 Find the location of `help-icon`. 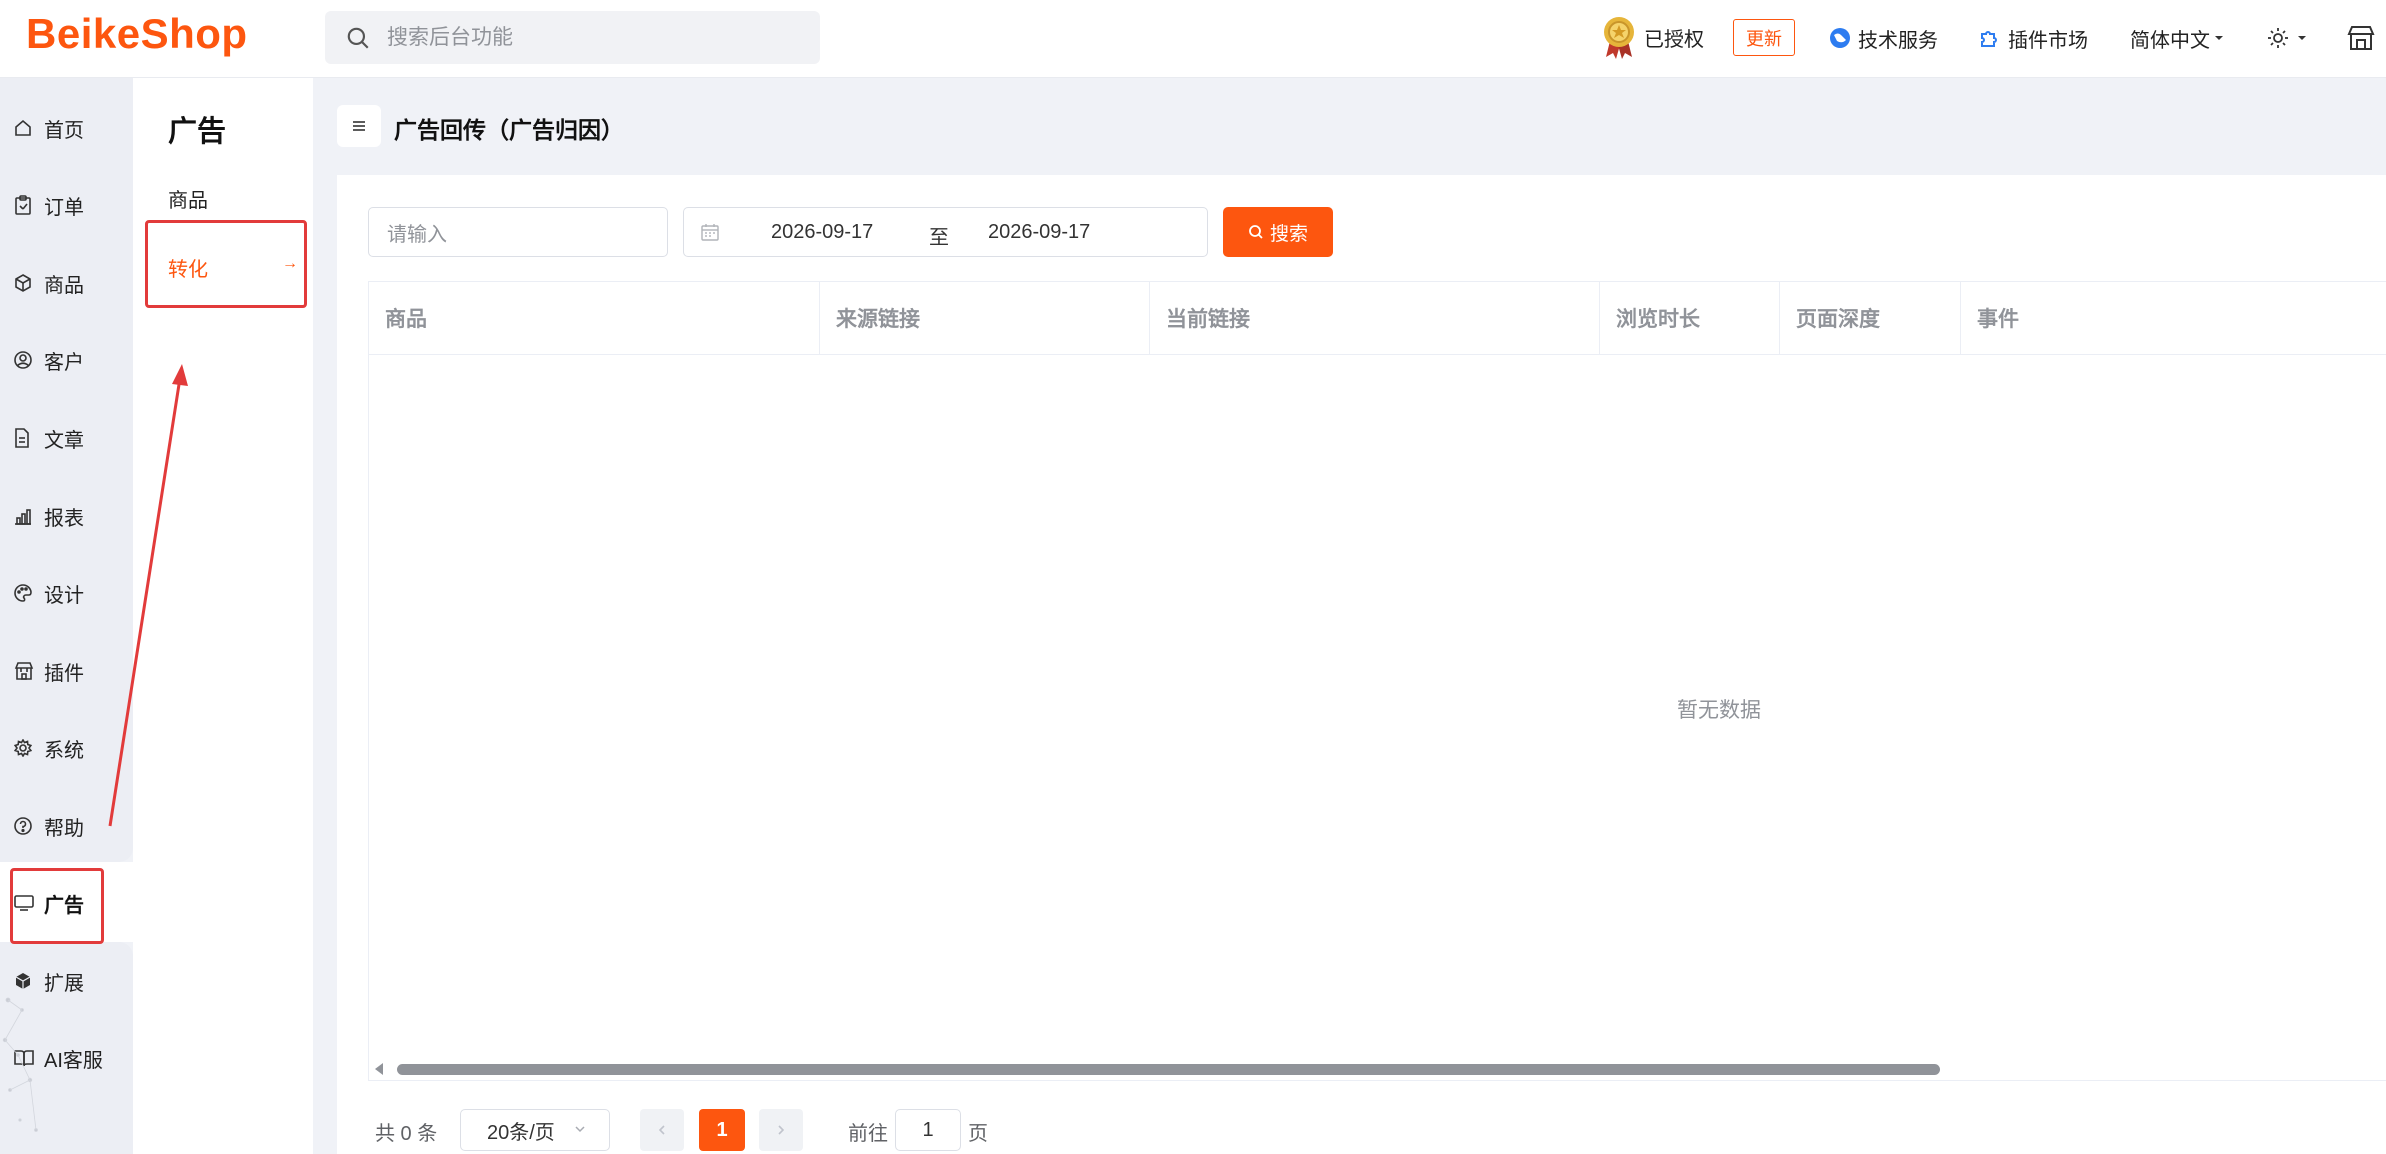

help-icon is located at coordinates (23, 826).